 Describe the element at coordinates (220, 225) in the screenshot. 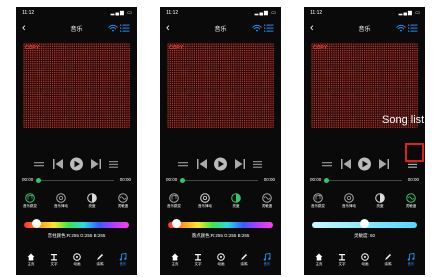

I see `color-slider` at that location.